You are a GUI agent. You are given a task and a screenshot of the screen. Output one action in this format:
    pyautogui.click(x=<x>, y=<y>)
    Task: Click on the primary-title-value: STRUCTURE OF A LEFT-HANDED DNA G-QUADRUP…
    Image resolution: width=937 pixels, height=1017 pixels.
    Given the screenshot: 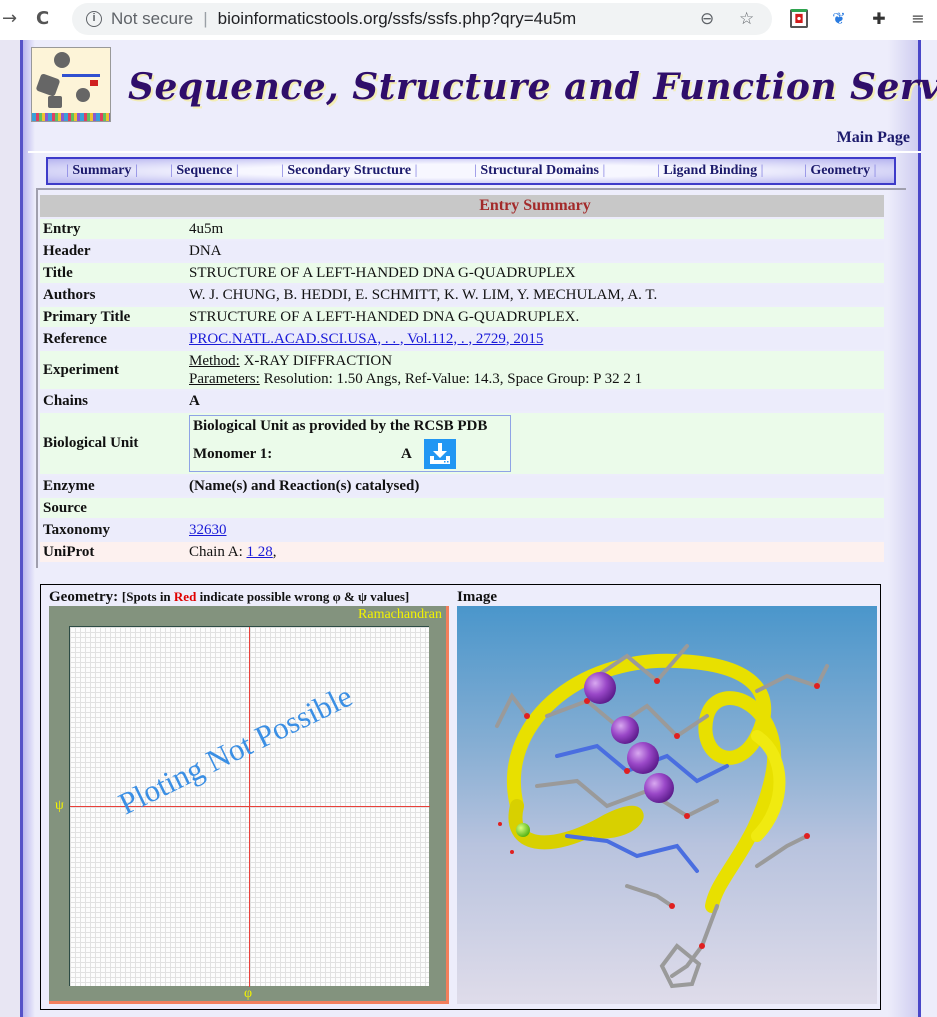 What is the action you would take?
    pyautogui.click(x=535, y=317)
    